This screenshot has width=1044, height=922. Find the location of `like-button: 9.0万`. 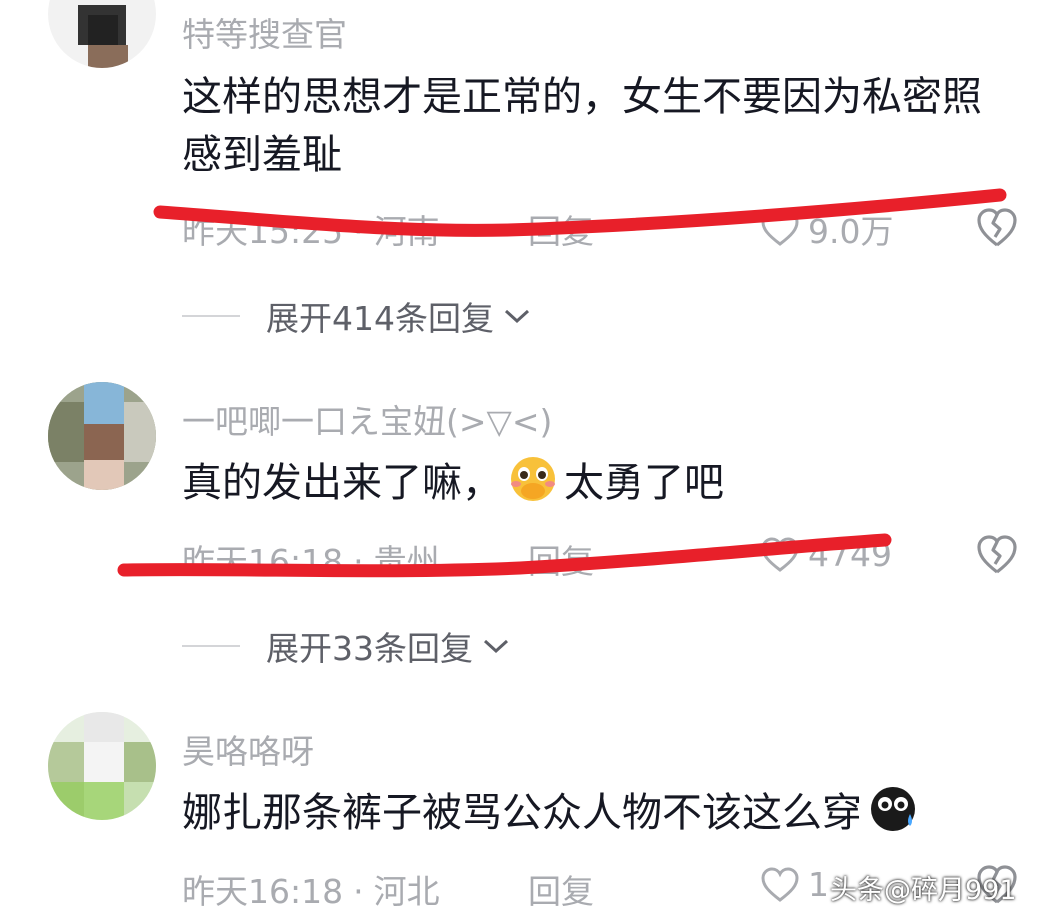

like-button: 9.0万 is located at coordinates (826, 229).